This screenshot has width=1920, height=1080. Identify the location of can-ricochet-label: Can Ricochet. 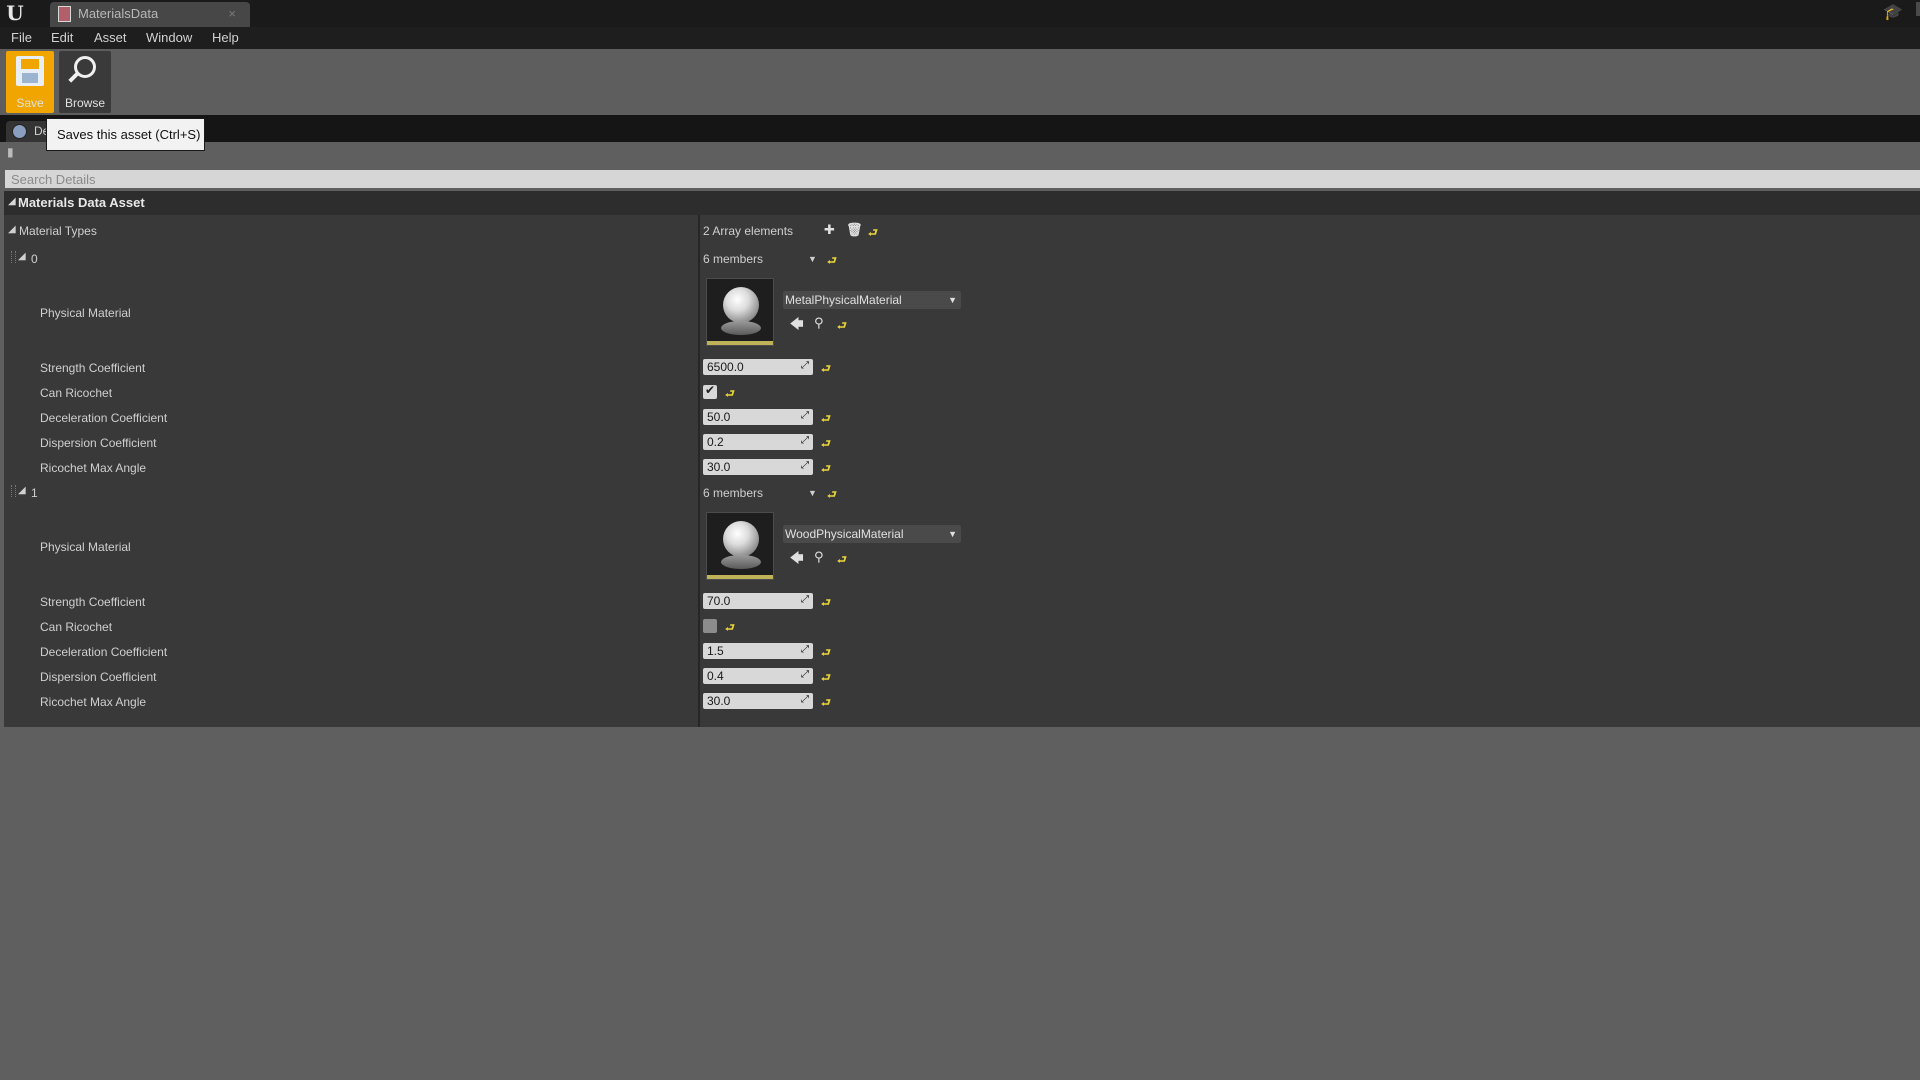
(76, 393).